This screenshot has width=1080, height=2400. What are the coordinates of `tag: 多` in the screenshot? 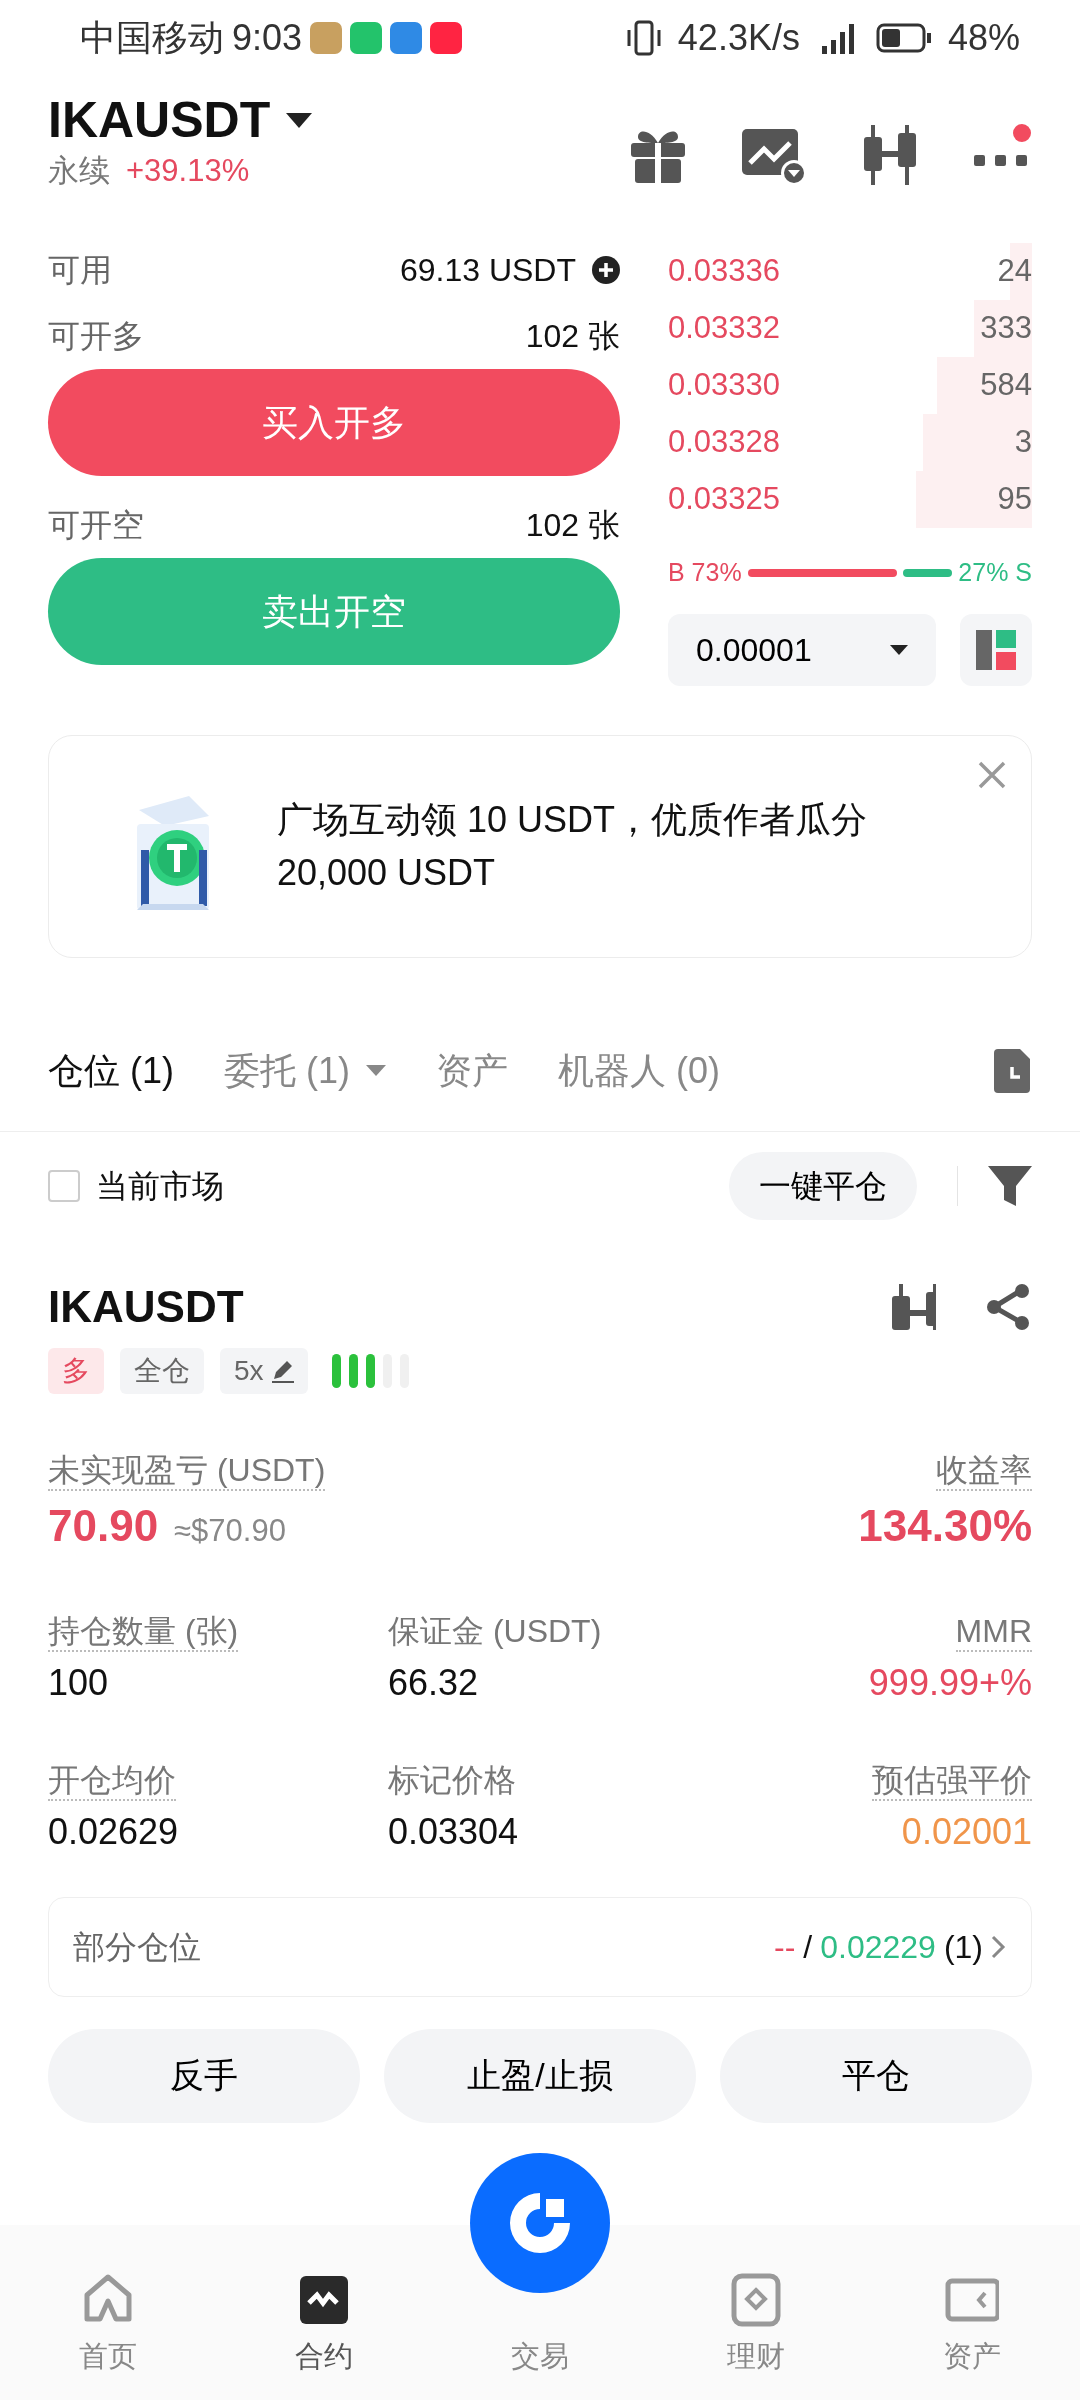 It's located at (76, 1371).